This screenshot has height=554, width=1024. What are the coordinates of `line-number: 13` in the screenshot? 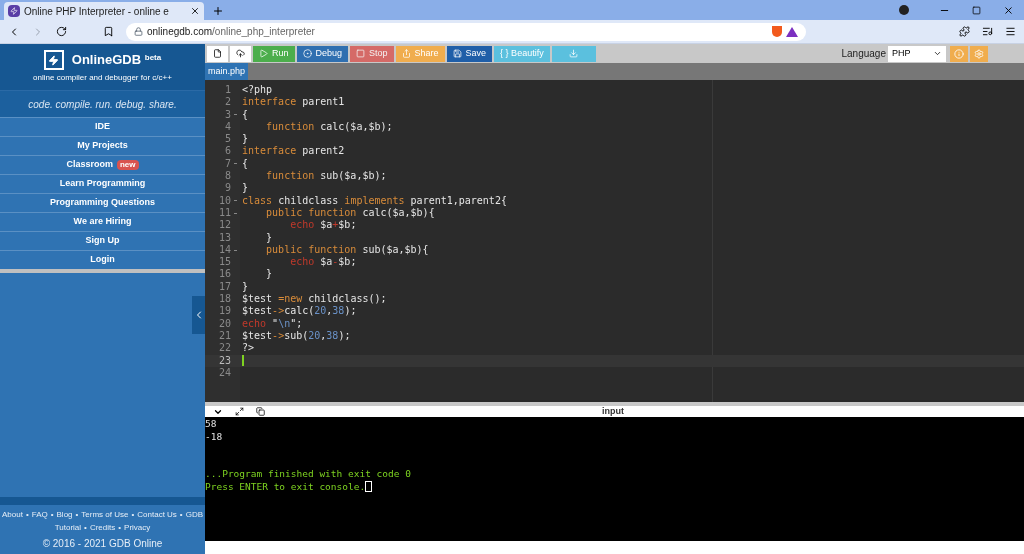 It's located at (224, 237).